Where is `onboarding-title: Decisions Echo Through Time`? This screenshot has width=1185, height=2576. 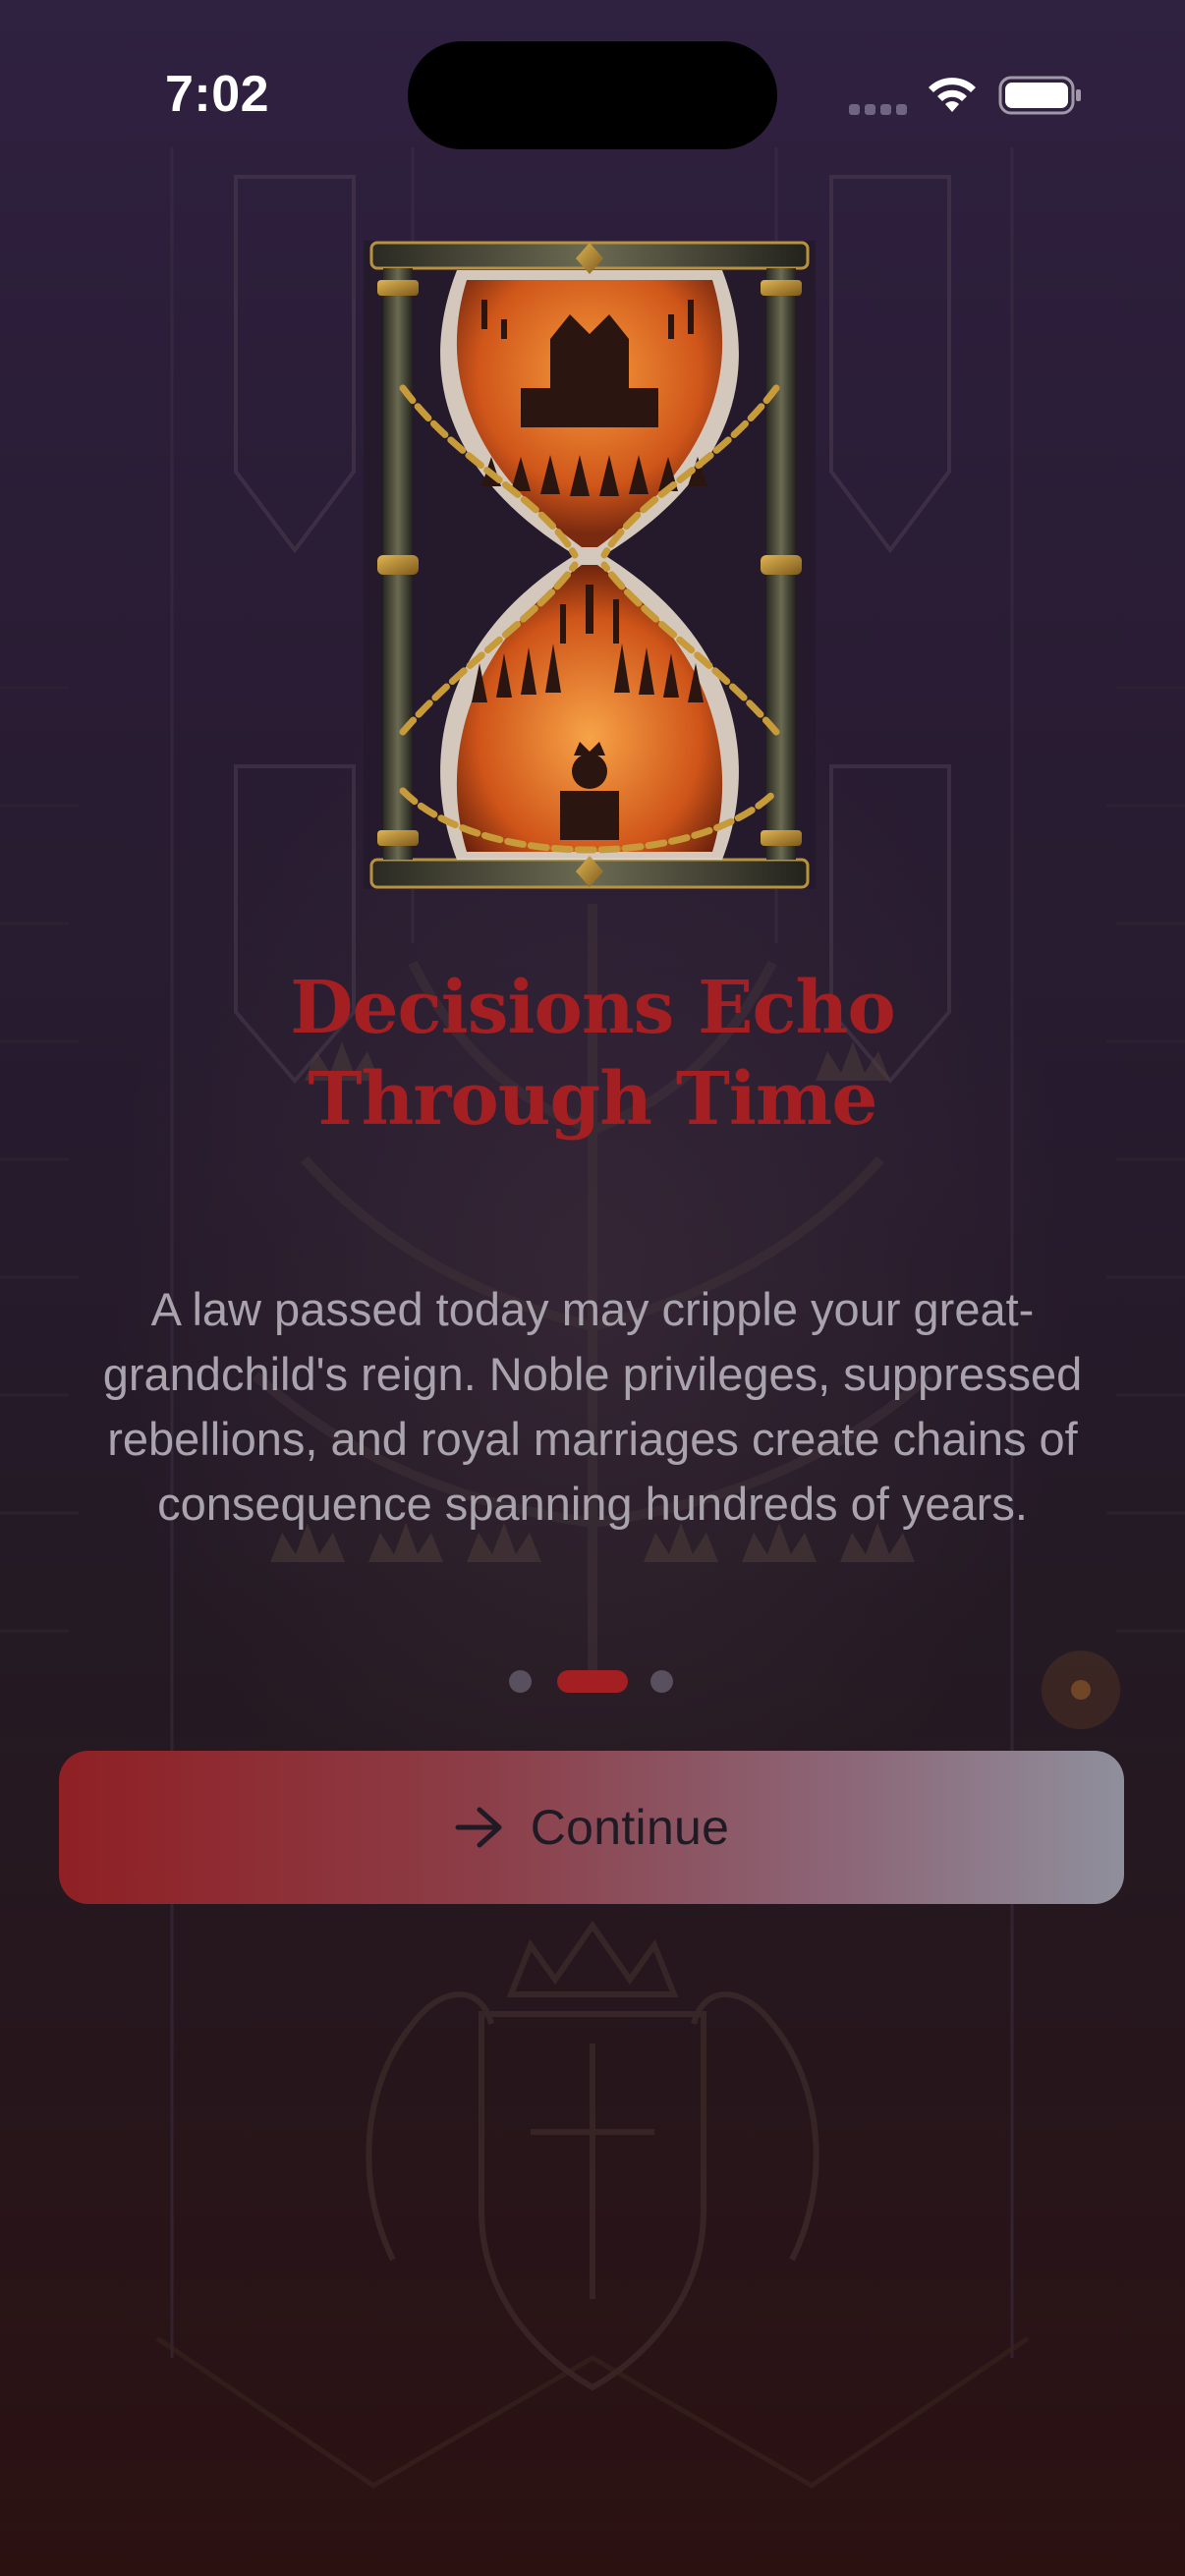
onboarding-title: Decisions Echo Through Time is located at coordinates (592, 1054).